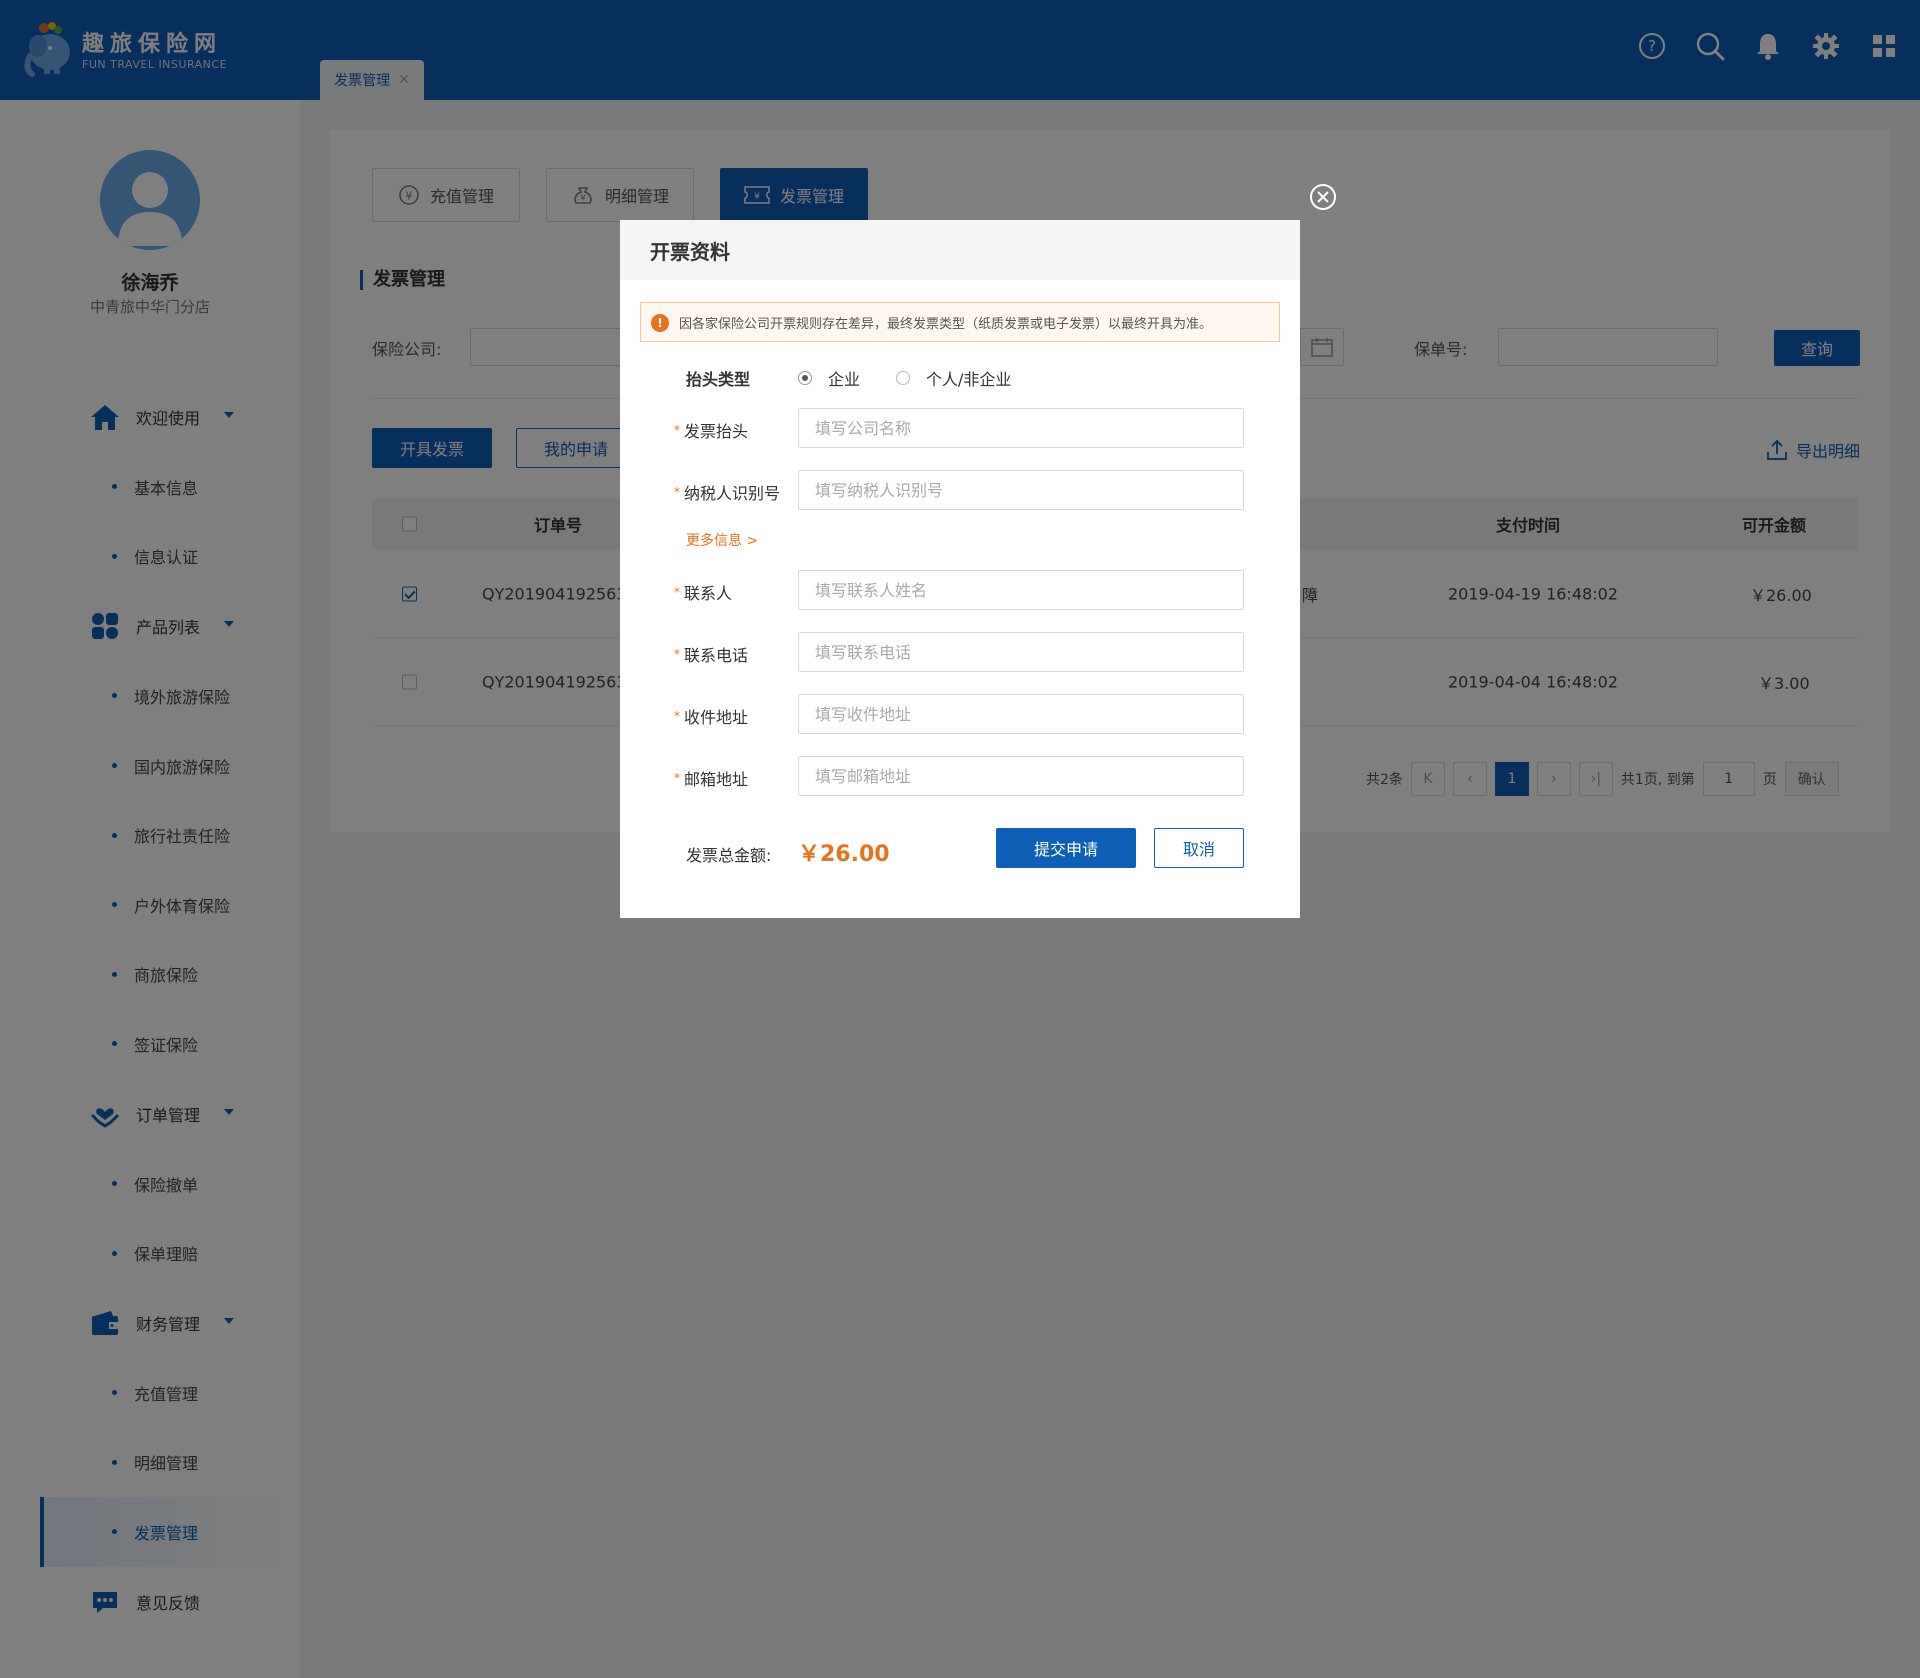 This screenshot has height=1678, width=1920. What do you see at coordinates (1066, 848) in the screenshot?
I see `submit-application-button: 提交申请` at bounding box center [1066, 848].